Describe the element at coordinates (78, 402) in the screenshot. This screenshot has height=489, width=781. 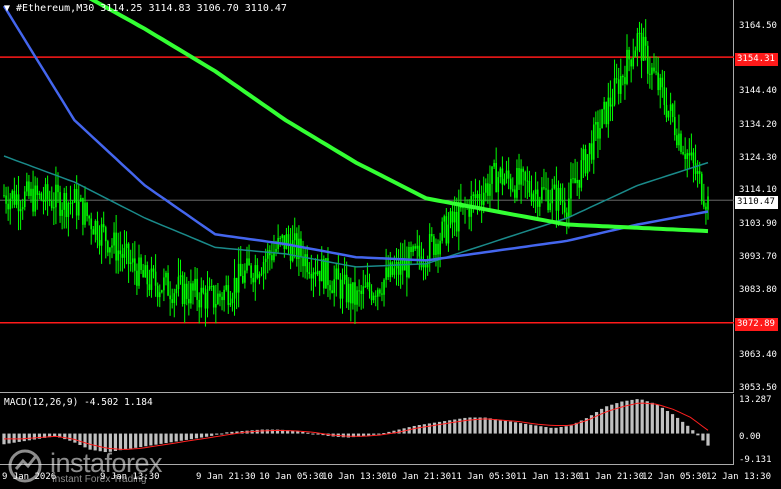
I see `macd-title: MACD(12,26,9) -4.502 1.184` at that location.